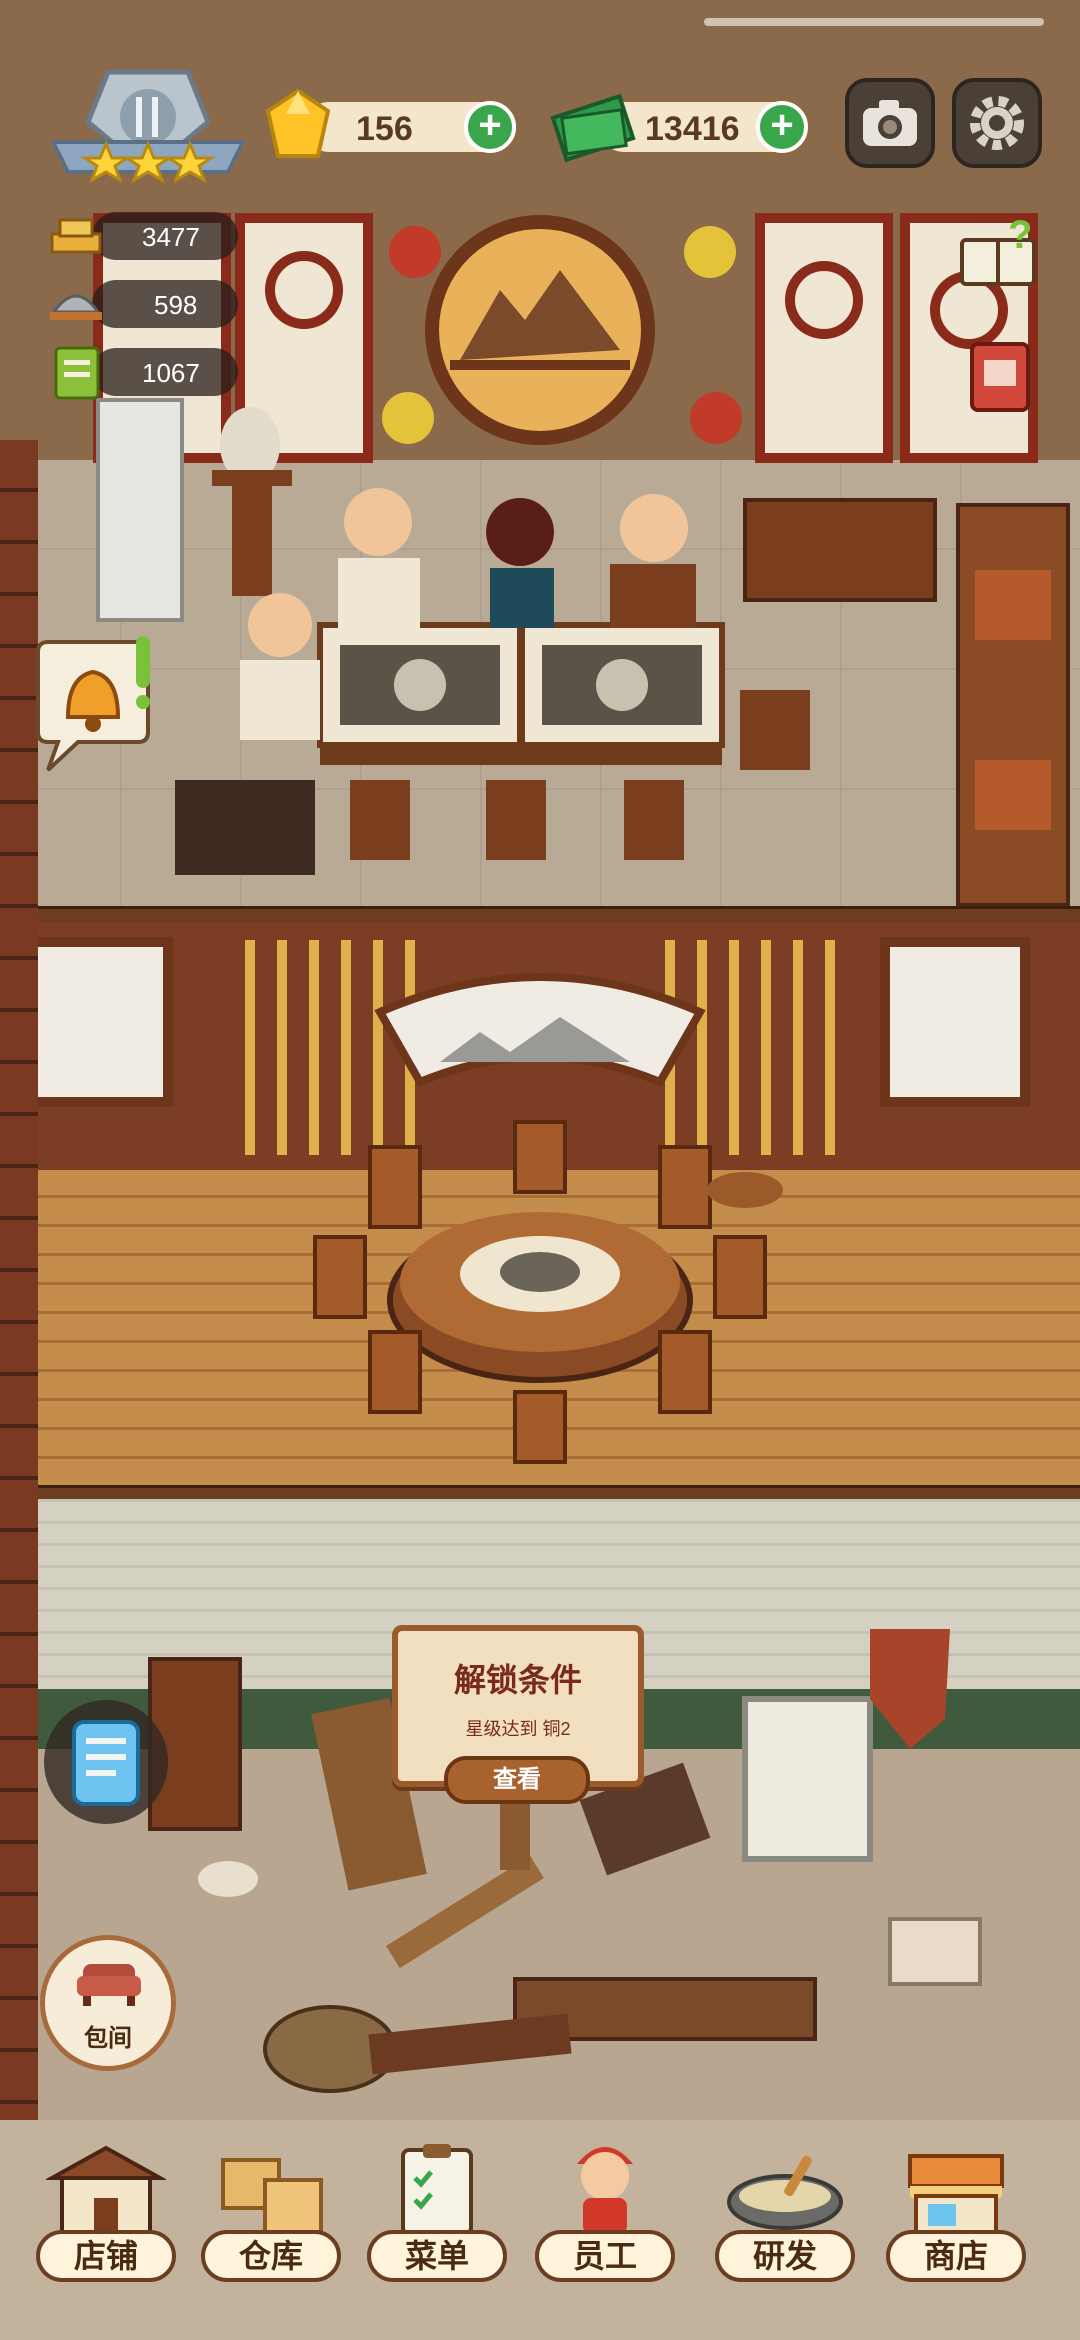 This screenshot has height=2340, width=1080. Describe the element at coordinates (106, 2256) in the screenshot. I see `nav-label-shop: 店铺` at that location.